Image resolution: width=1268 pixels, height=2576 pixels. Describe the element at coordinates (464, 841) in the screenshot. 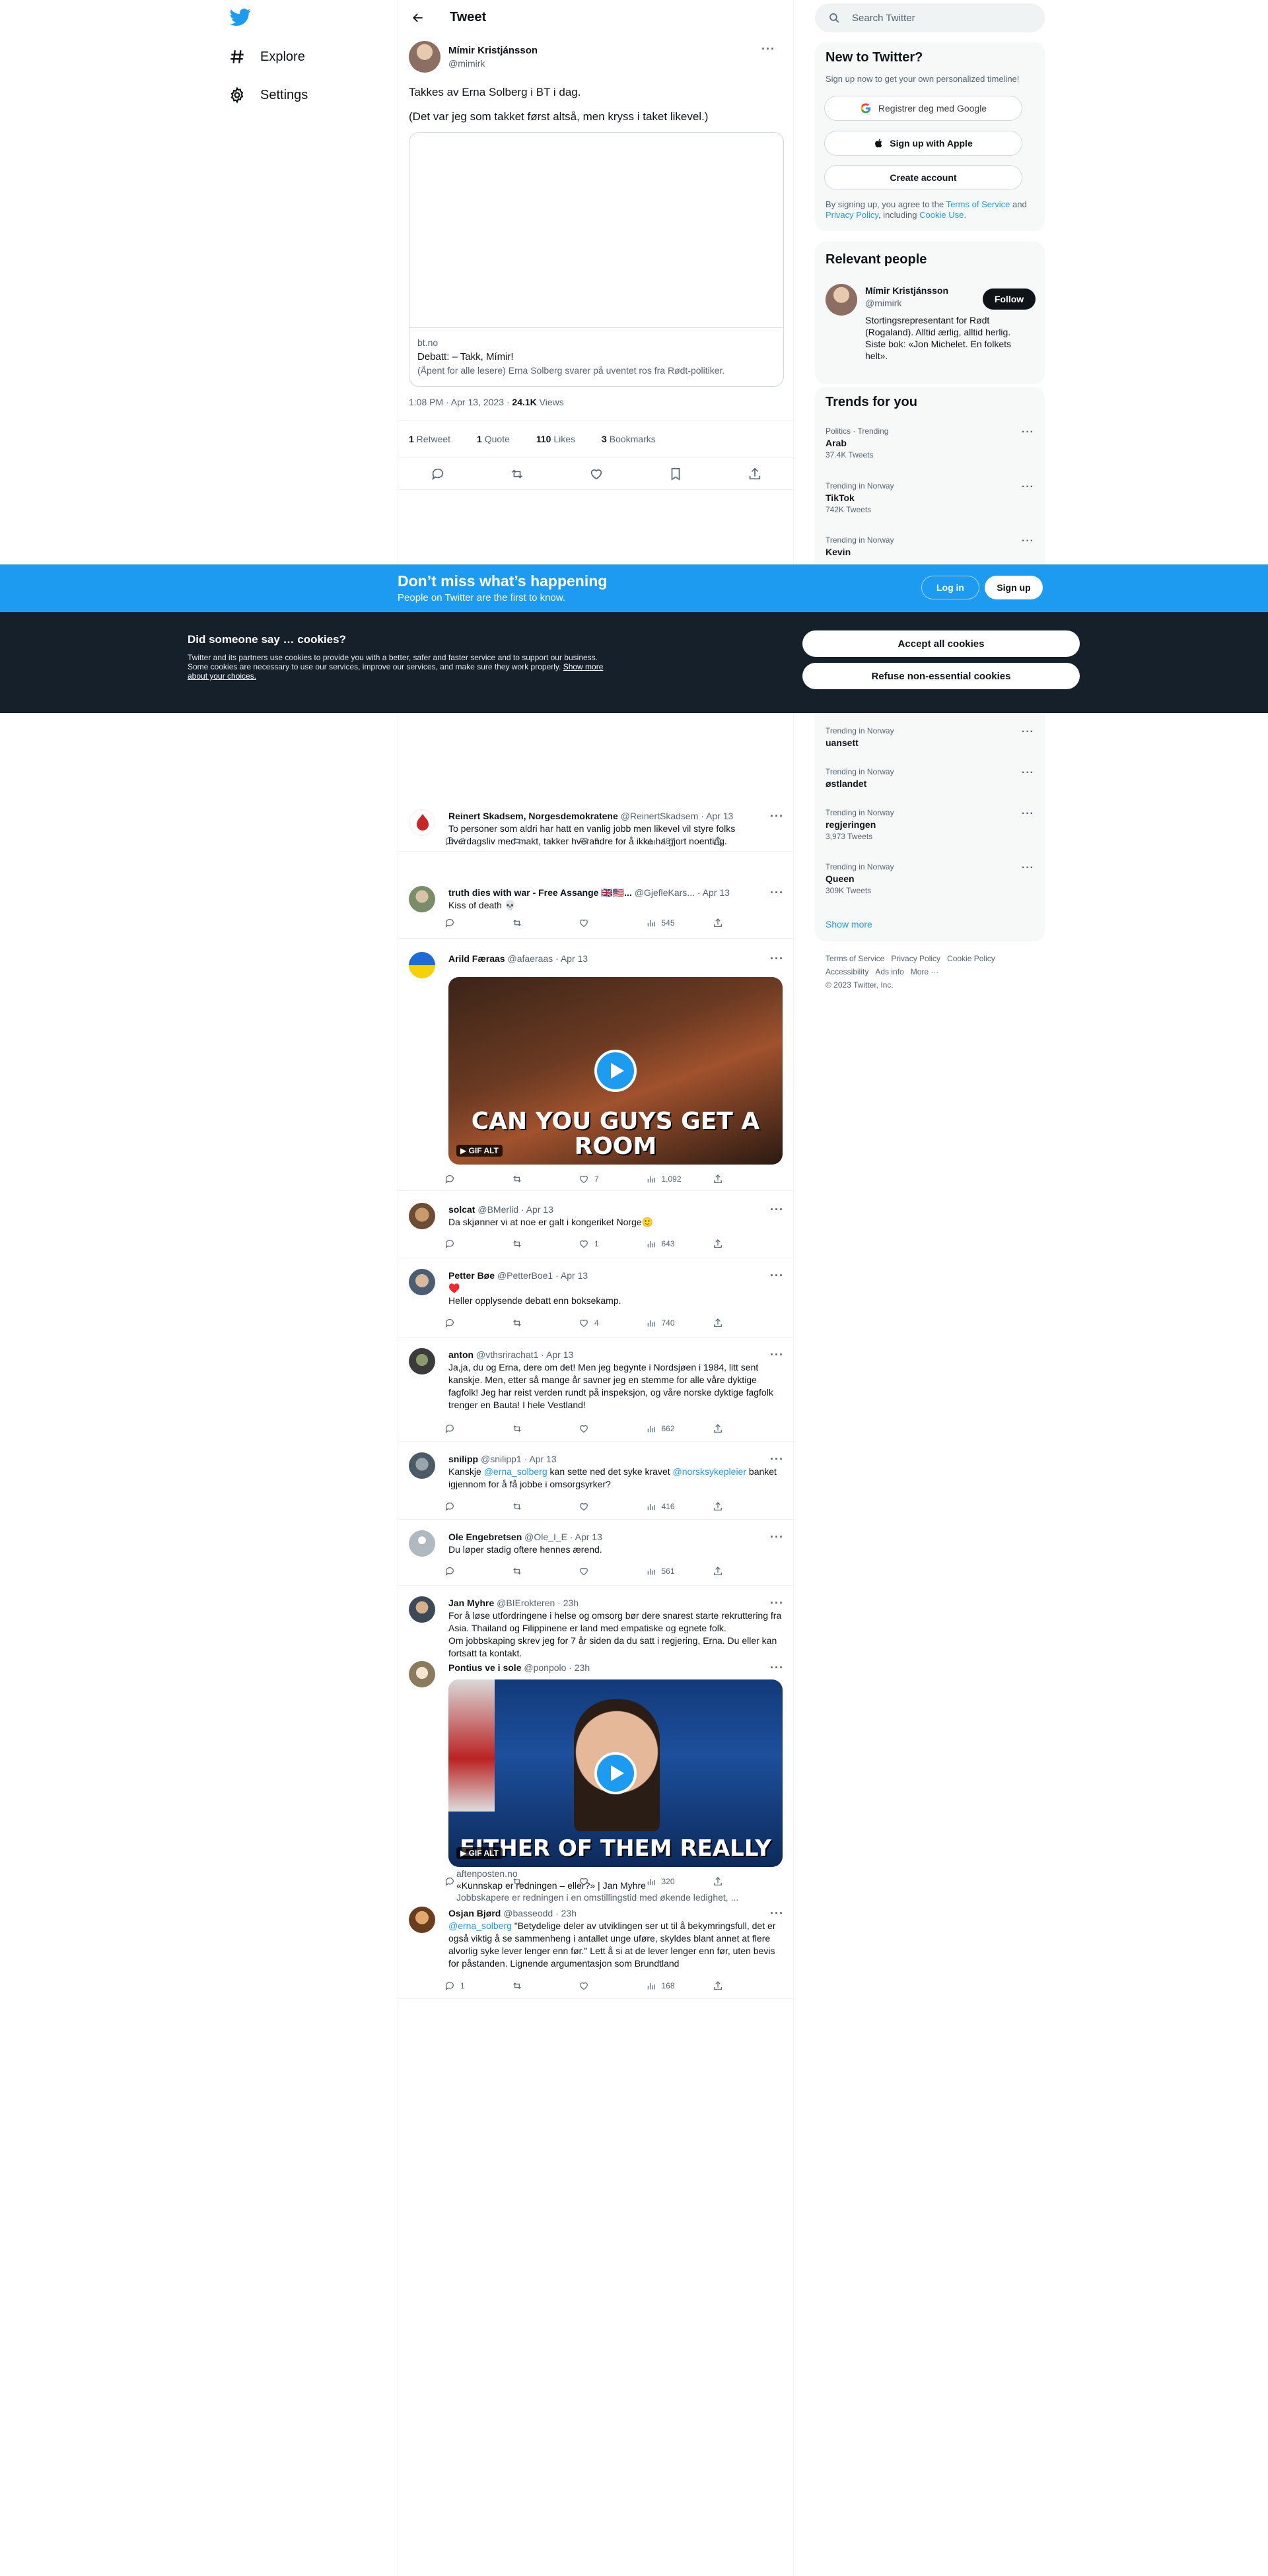

I see `reply-button: 2` at that location.